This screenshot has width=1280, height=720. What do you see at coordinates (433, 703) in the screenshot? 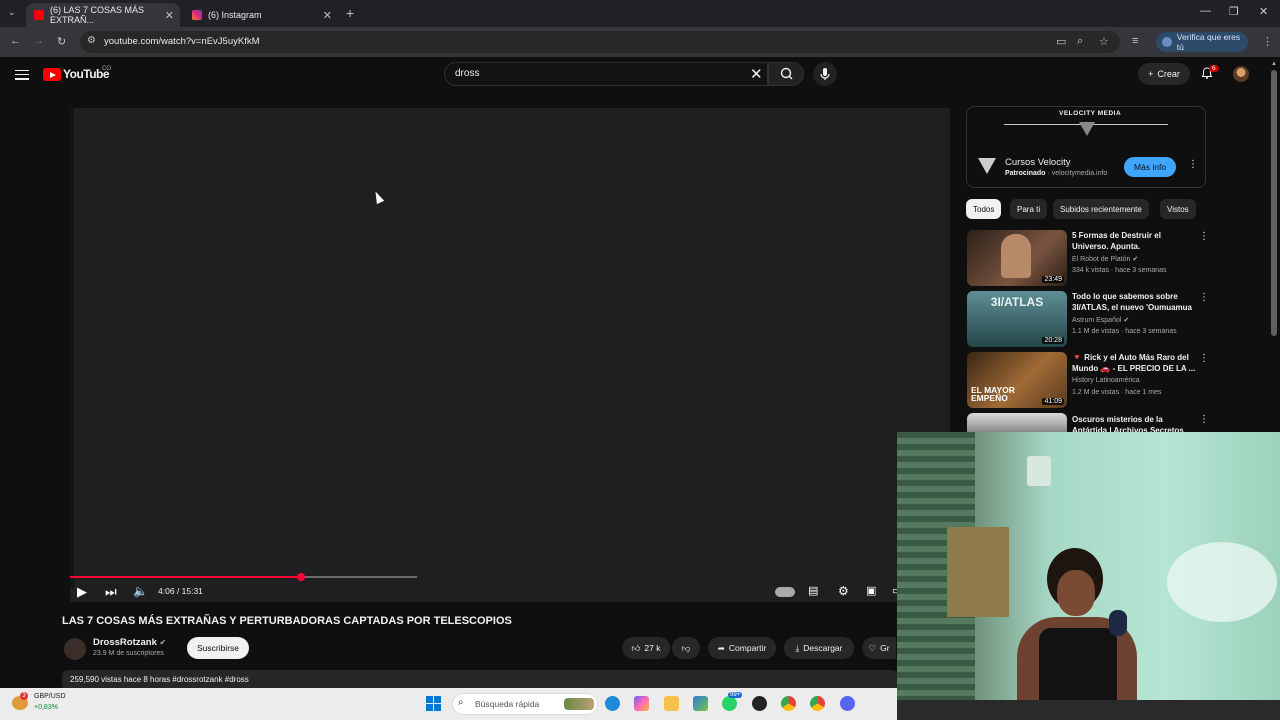
I see `windows-start-icon` at bounding box center [433, 703].